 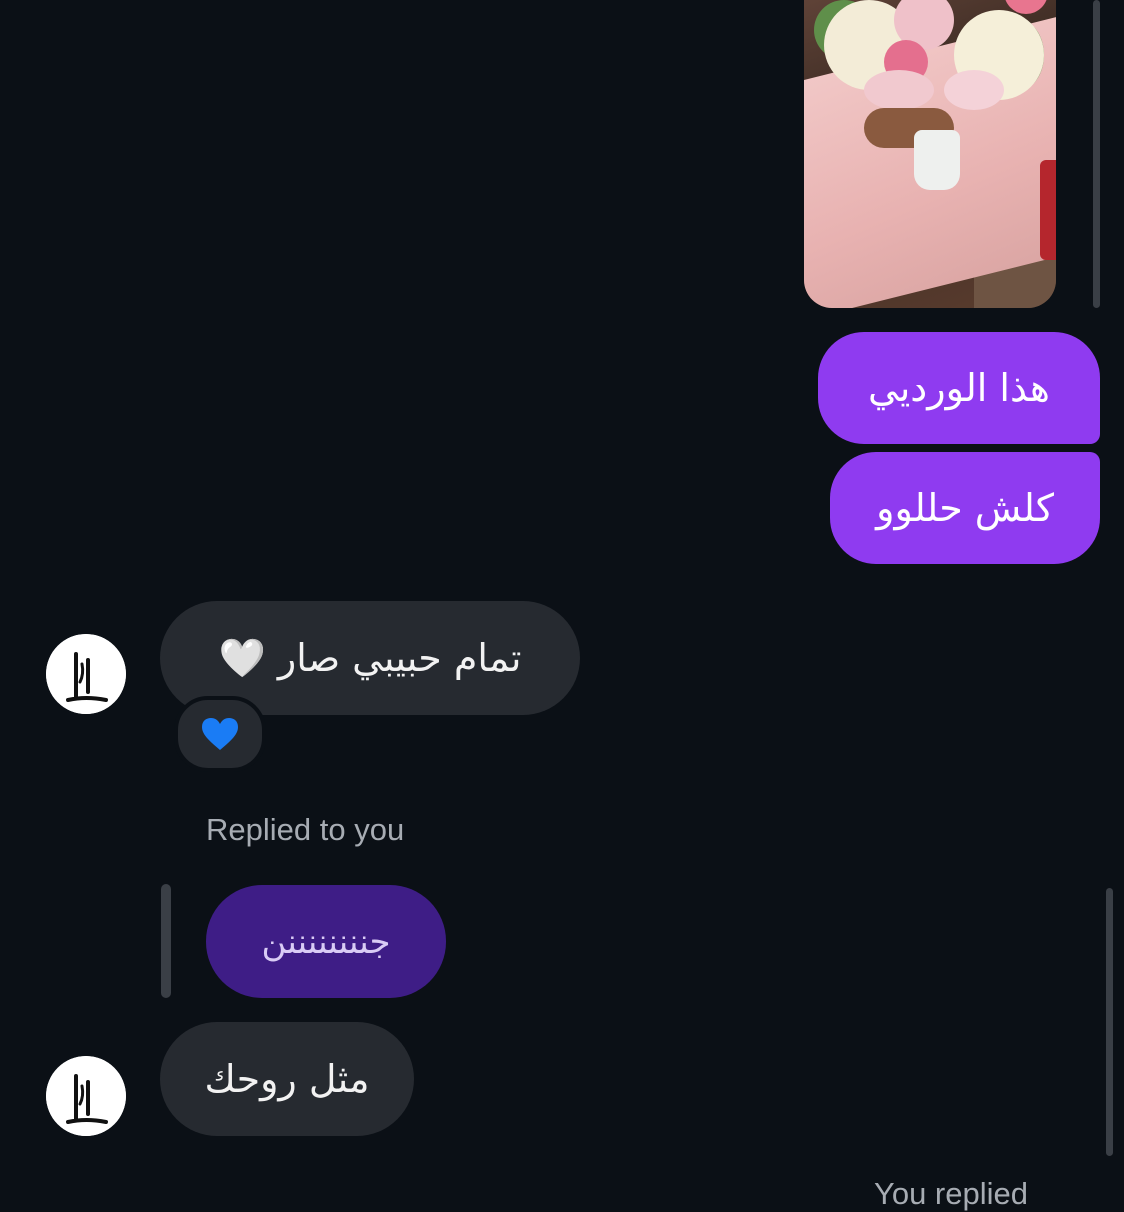 I want to click on replied-to-you-label: Replied to you, so click(x=305, y=829).